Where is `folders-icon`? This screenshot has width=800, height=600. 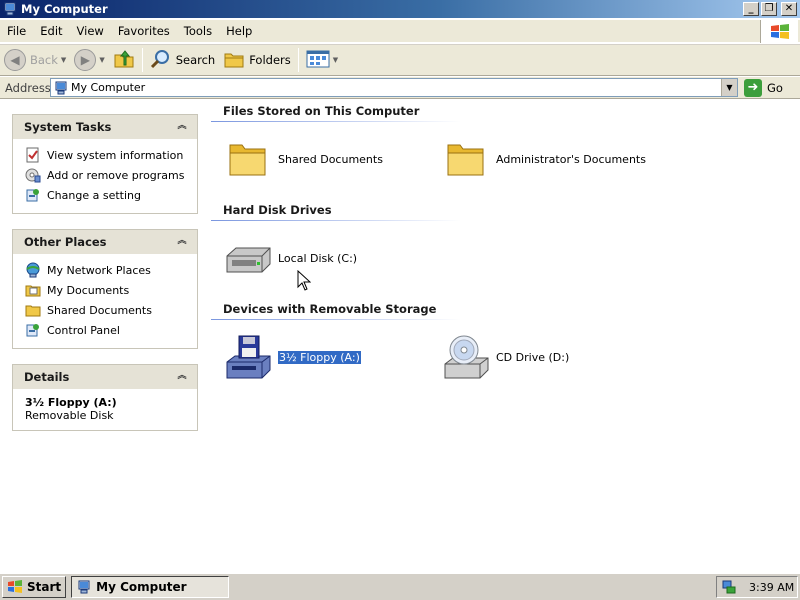
folders-icon is located at coordinates (234, 60).